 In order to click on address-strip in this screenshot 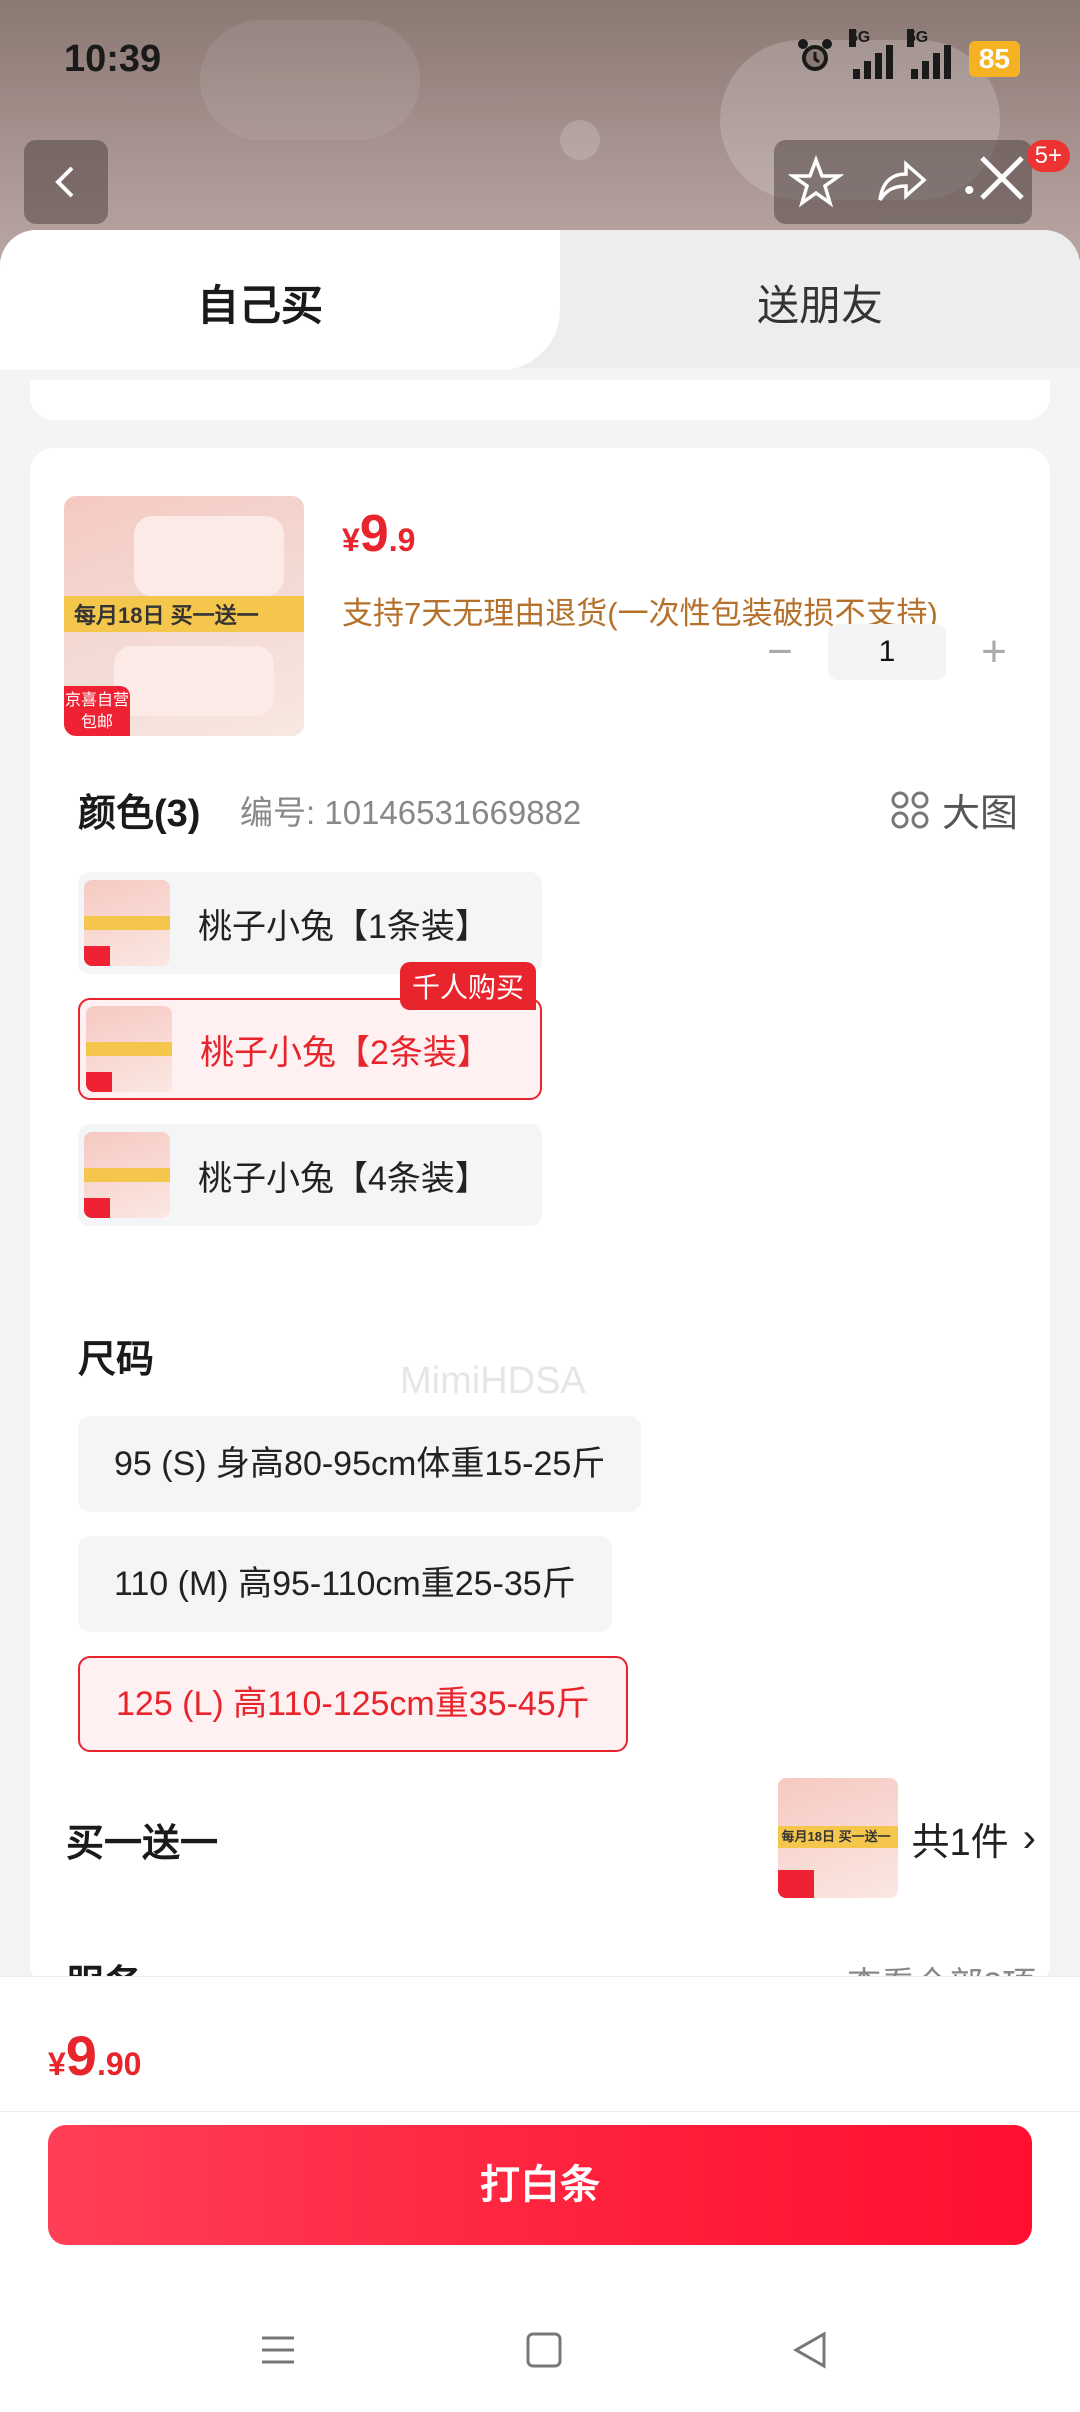, I will do `click(540, 400)`.